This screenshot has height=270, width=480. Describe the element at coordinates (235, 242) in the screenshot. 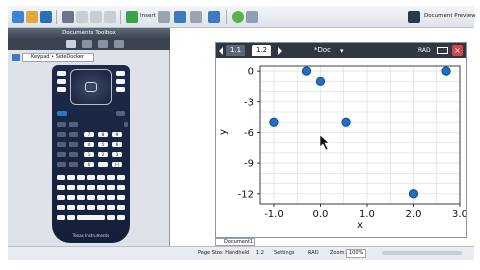

I see `document-tab: Document1` at that location.